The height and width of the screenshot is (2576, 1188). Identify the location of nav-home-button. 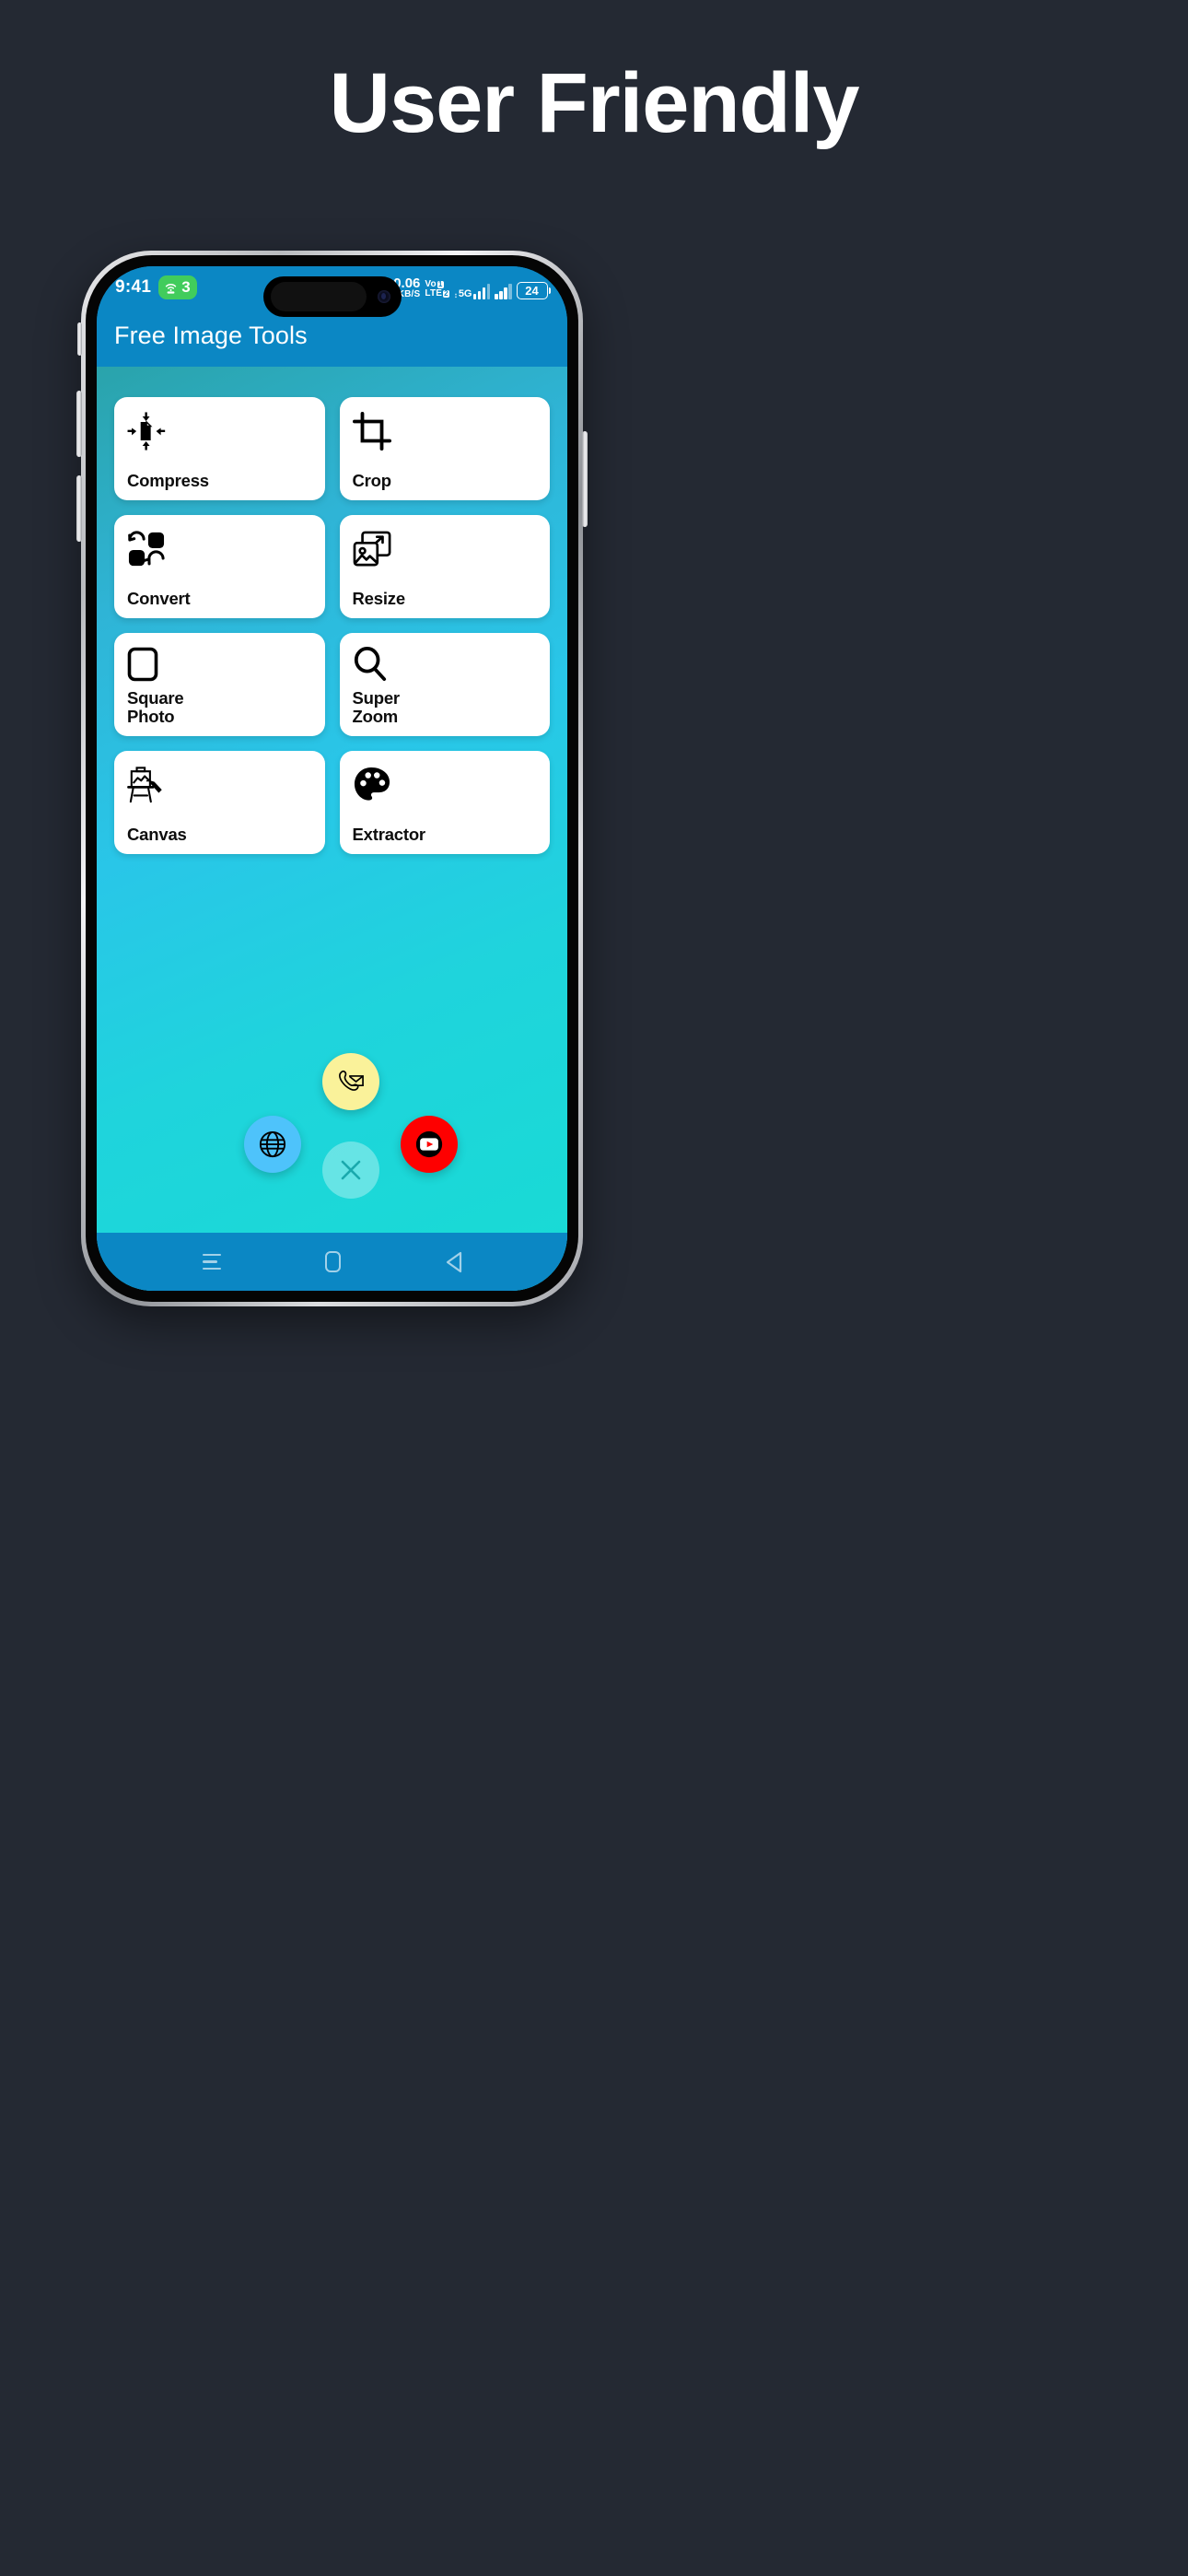
(332, 1261).